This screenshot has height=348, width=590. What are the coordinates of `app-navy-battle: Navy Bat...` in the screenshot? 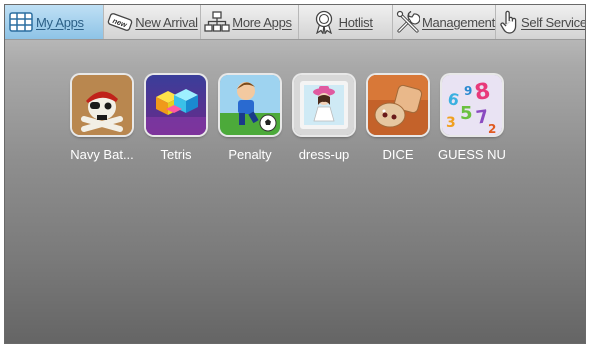 It's located at (102, 118).